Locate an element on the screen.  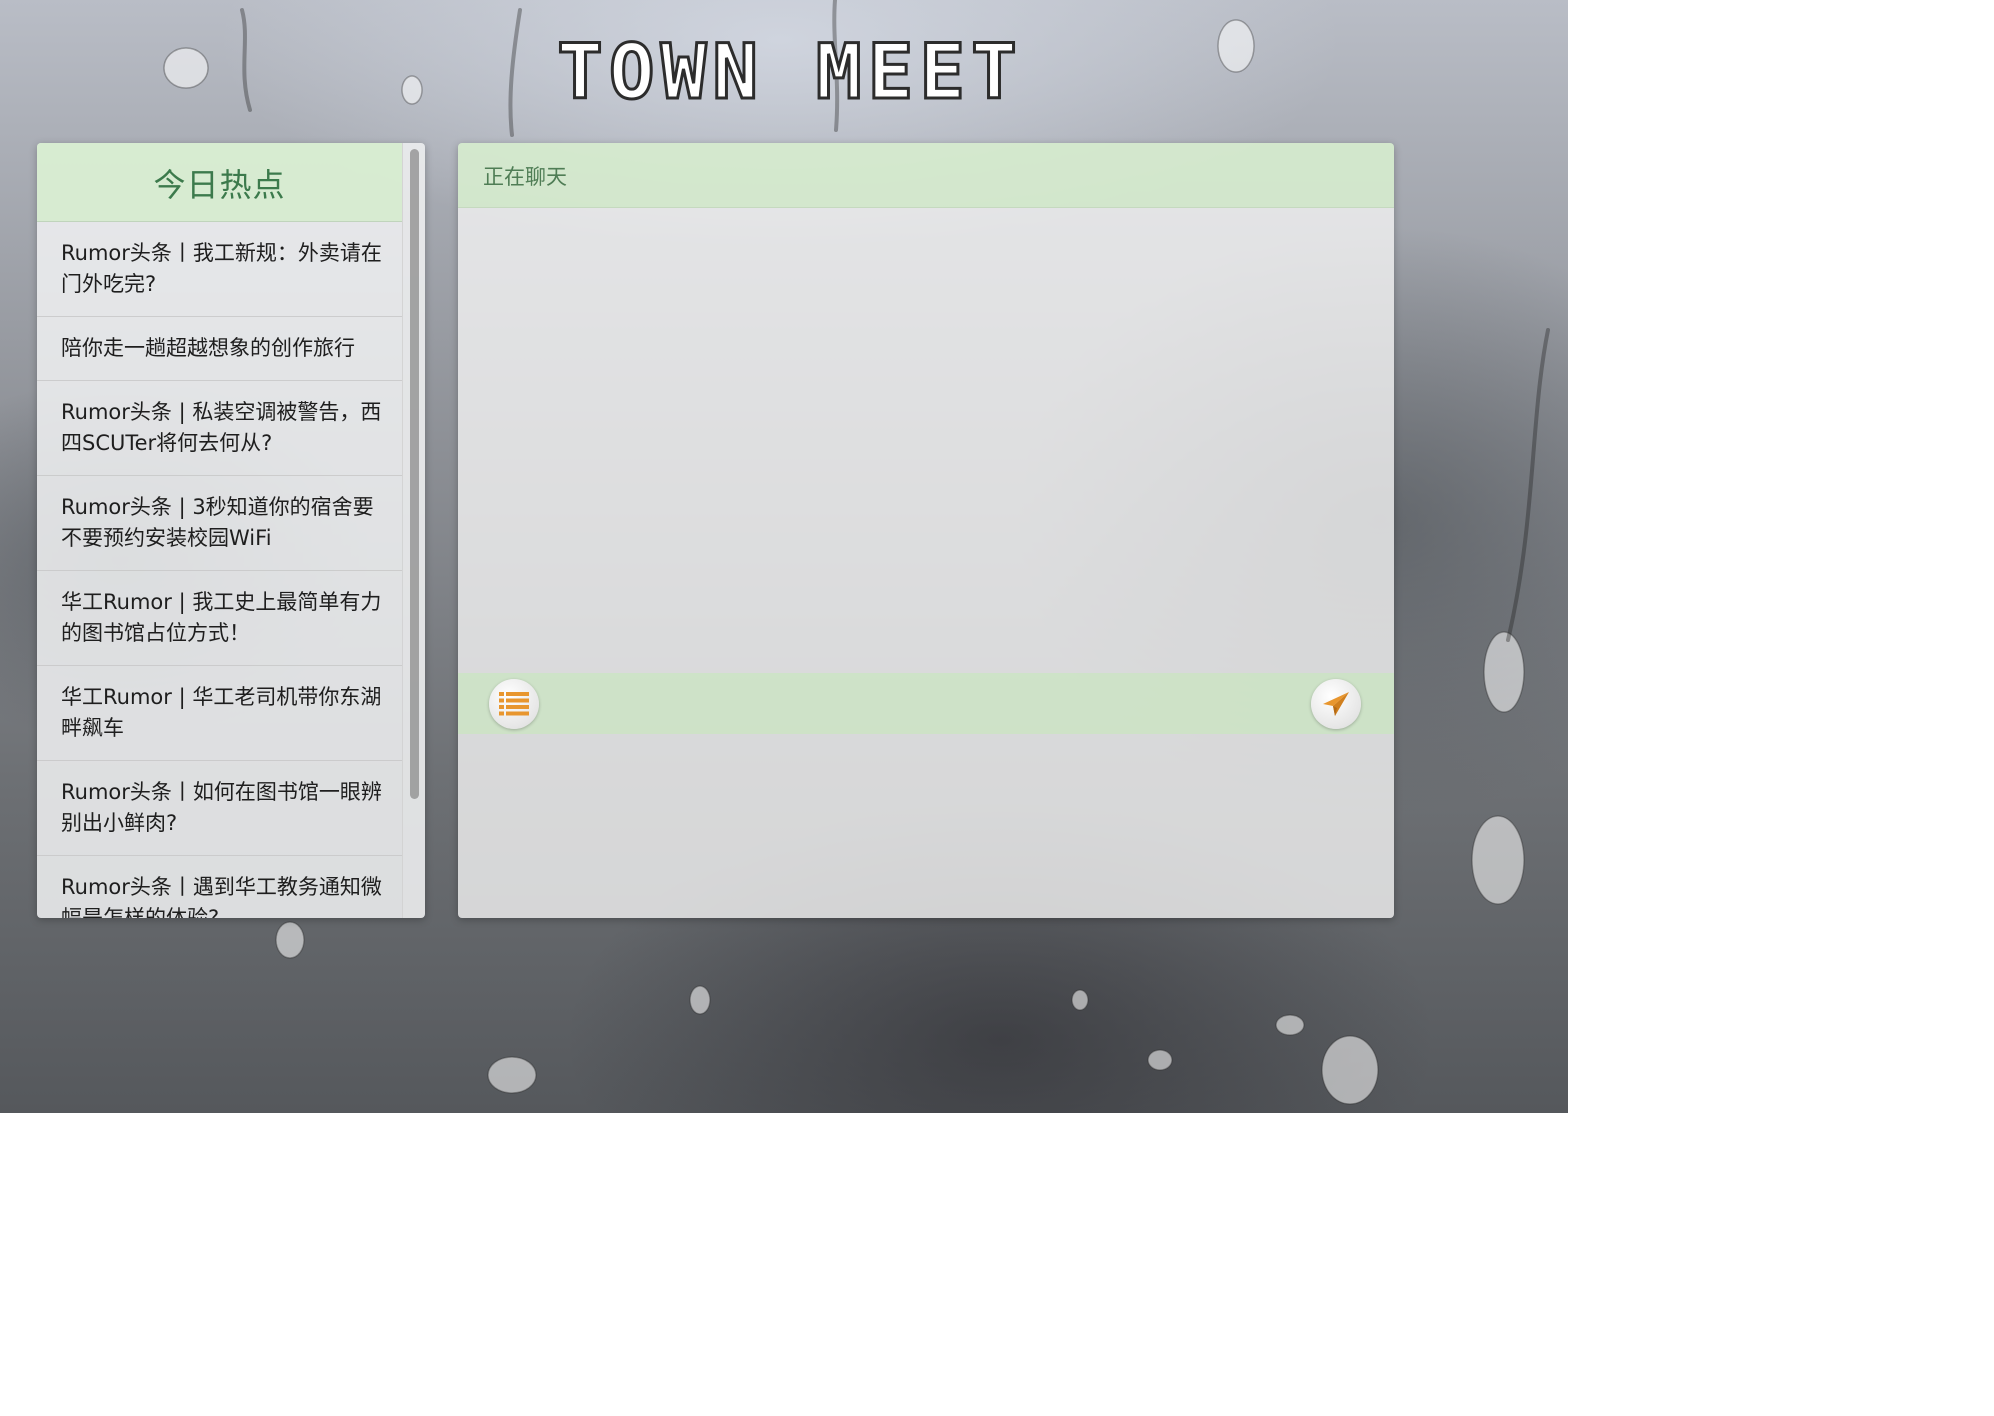
list-button is located at coordinates (514, 704).